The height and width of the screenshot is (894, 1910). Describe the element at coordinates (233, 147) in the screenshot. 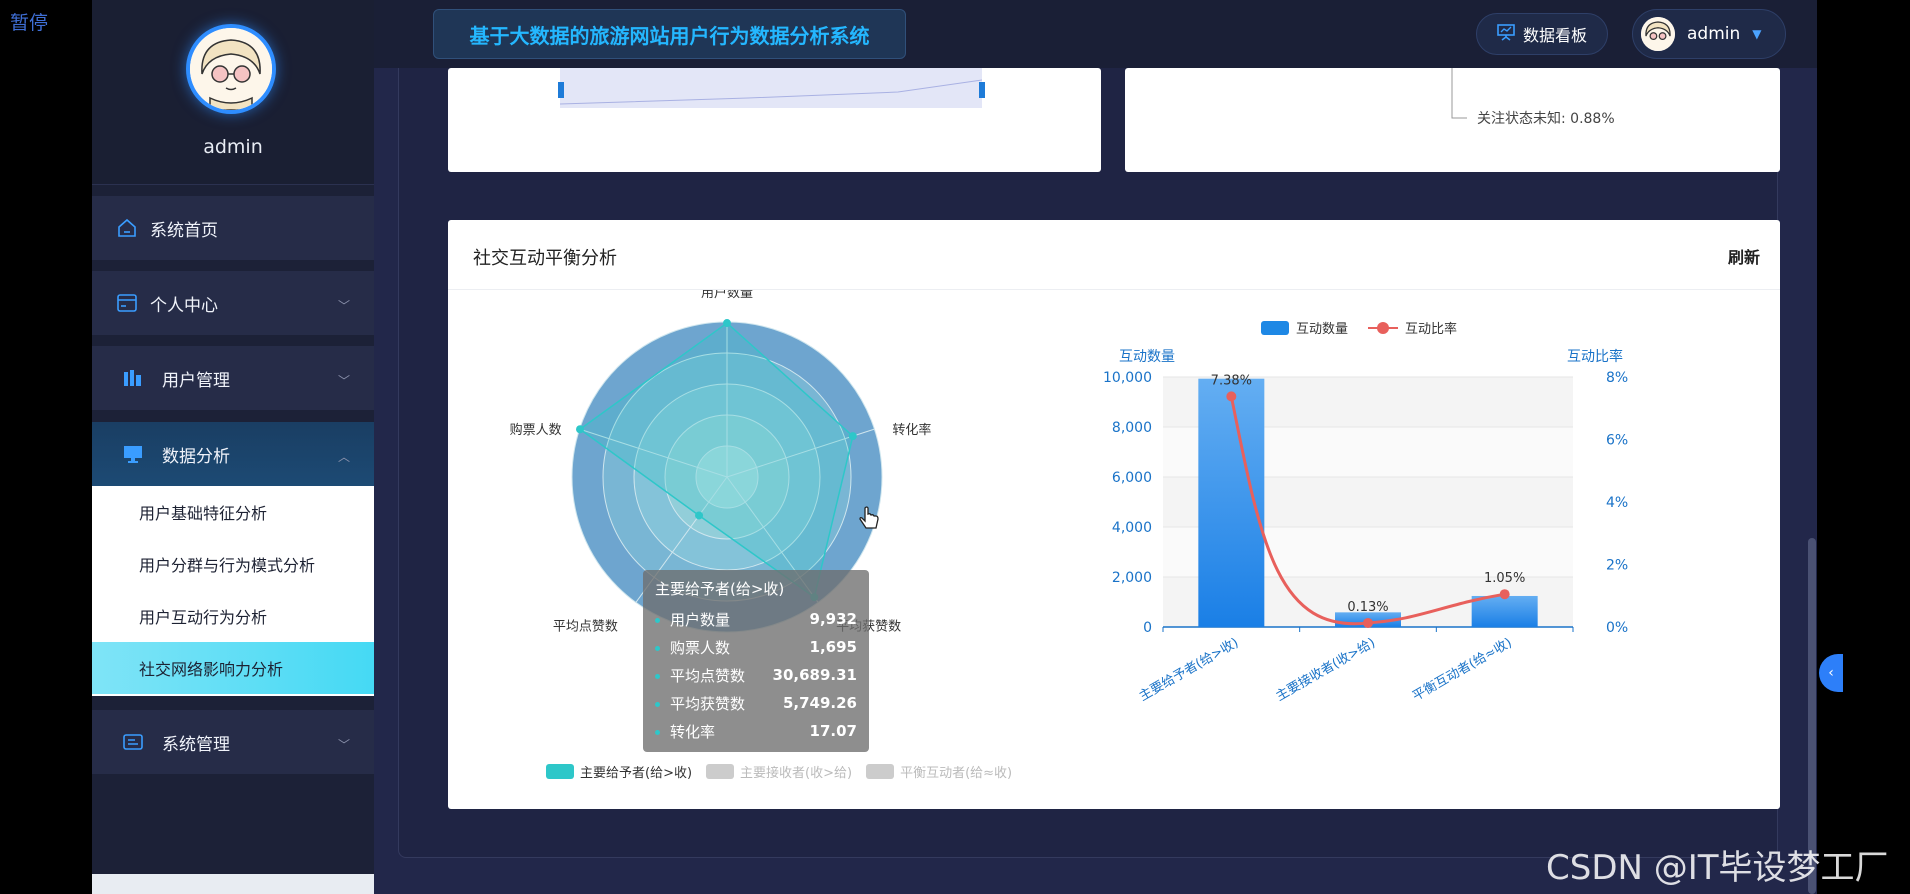

I see `sidebar-username: admin` at that location.